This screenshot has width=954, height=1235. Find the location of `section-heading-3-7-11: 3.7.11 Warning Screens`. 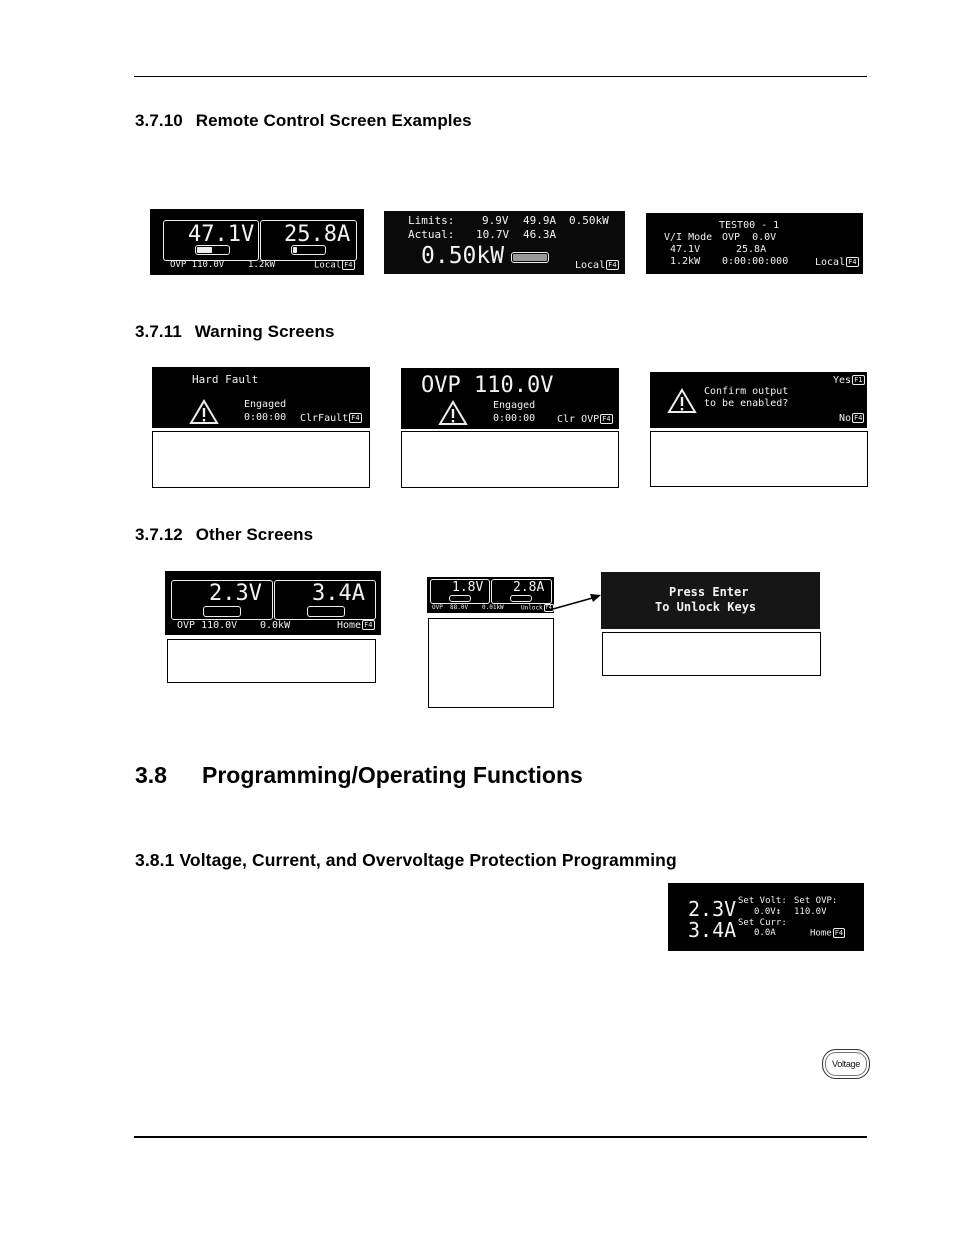

section-heading-3-7-11: 3.7.11 Warning Screens is located at coordinates (235, 331).